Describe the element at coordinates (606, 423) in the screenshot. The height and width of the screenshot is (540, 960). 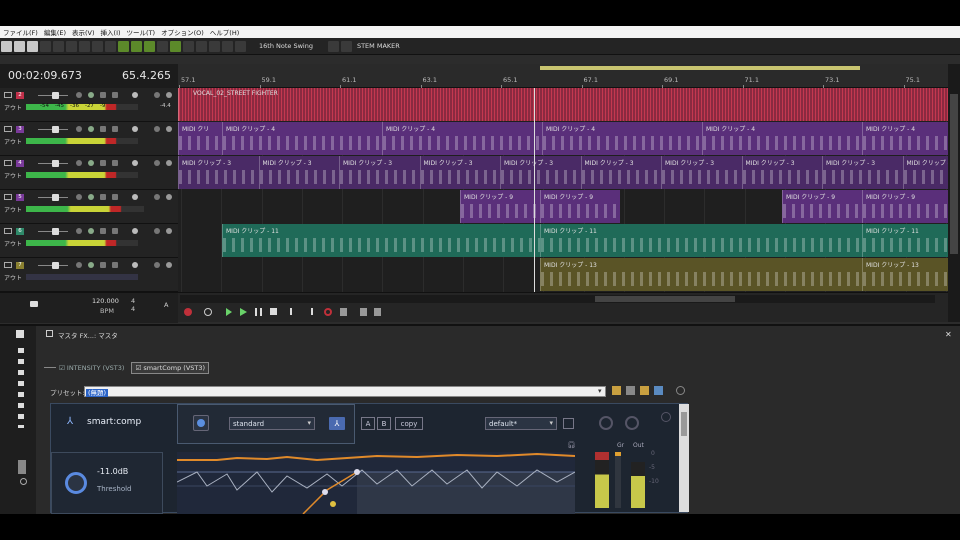
I see `undo-plugin-icon` at that location.